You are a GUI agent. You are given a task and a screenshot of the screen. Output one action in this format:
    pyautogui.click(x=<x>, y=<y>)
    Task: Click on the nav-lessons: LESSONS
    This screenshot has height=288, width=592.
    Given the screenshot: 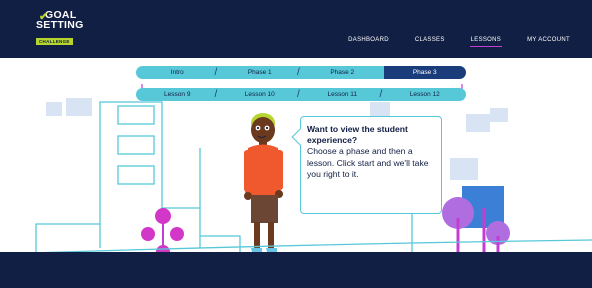 What is the action you would take?
    pyautogui.click(x=486, y=42)
    